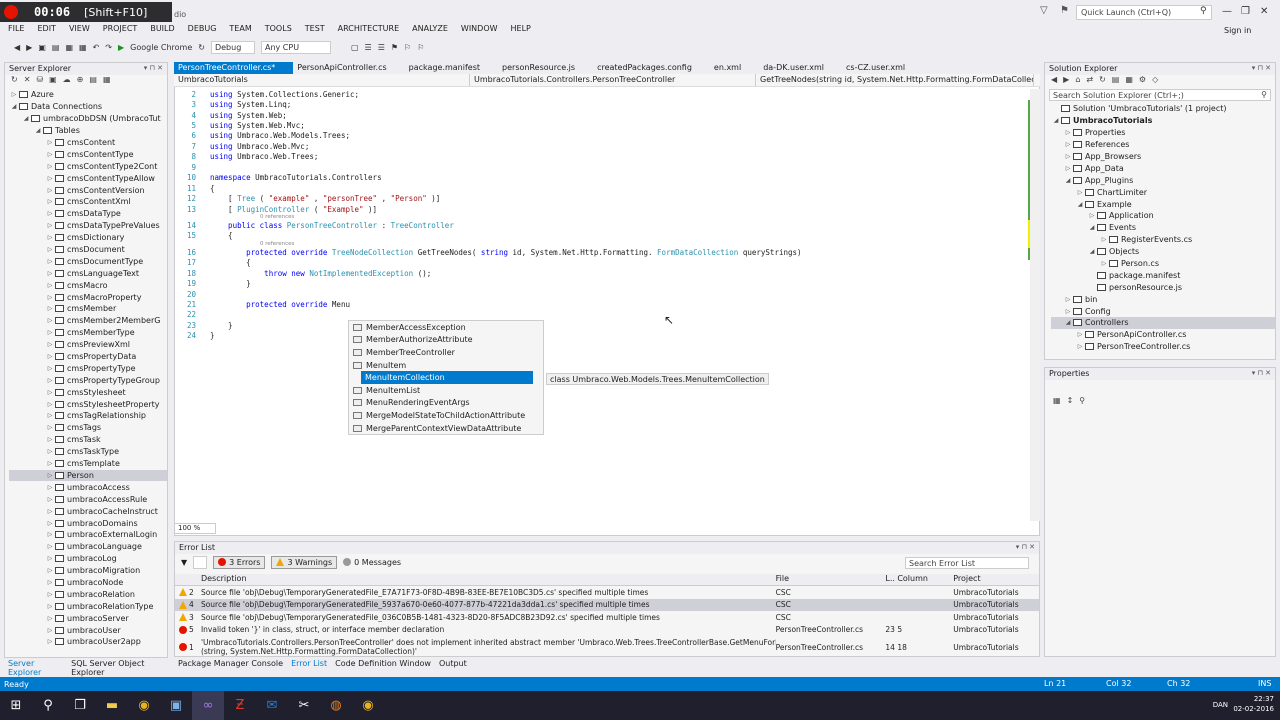 This screenshot has height=720, width=1280. I want to click on sync-icon: ⇄, so click(1089, 82).